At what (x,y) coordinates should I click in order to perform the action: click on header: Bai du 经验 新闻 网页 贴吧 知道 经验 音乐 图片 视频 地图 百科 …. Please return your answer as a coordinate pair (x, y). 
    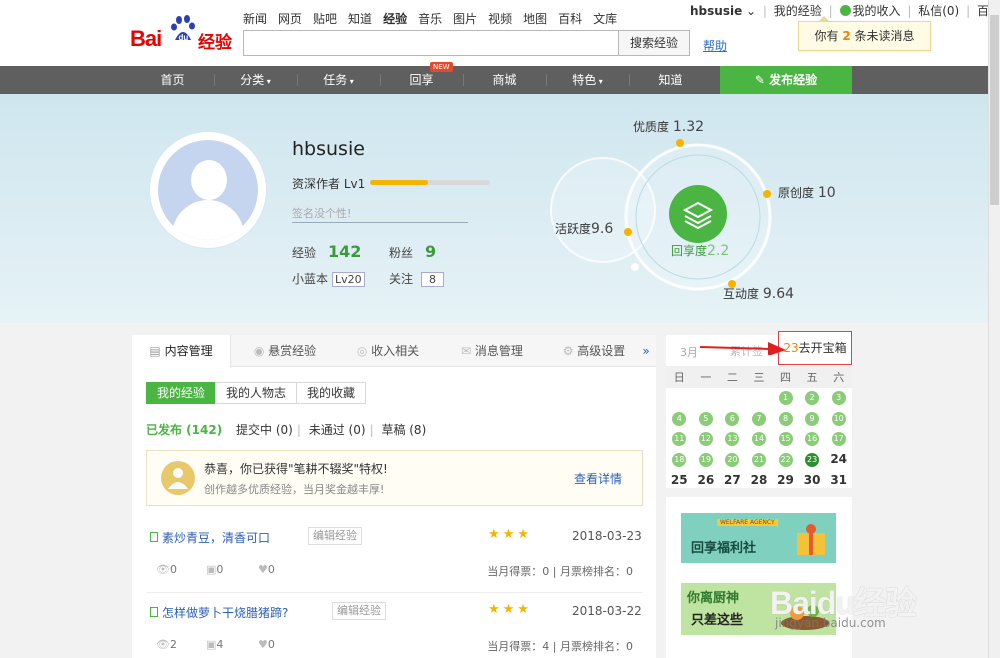
    Looking at the image, I should click on (500, 33).